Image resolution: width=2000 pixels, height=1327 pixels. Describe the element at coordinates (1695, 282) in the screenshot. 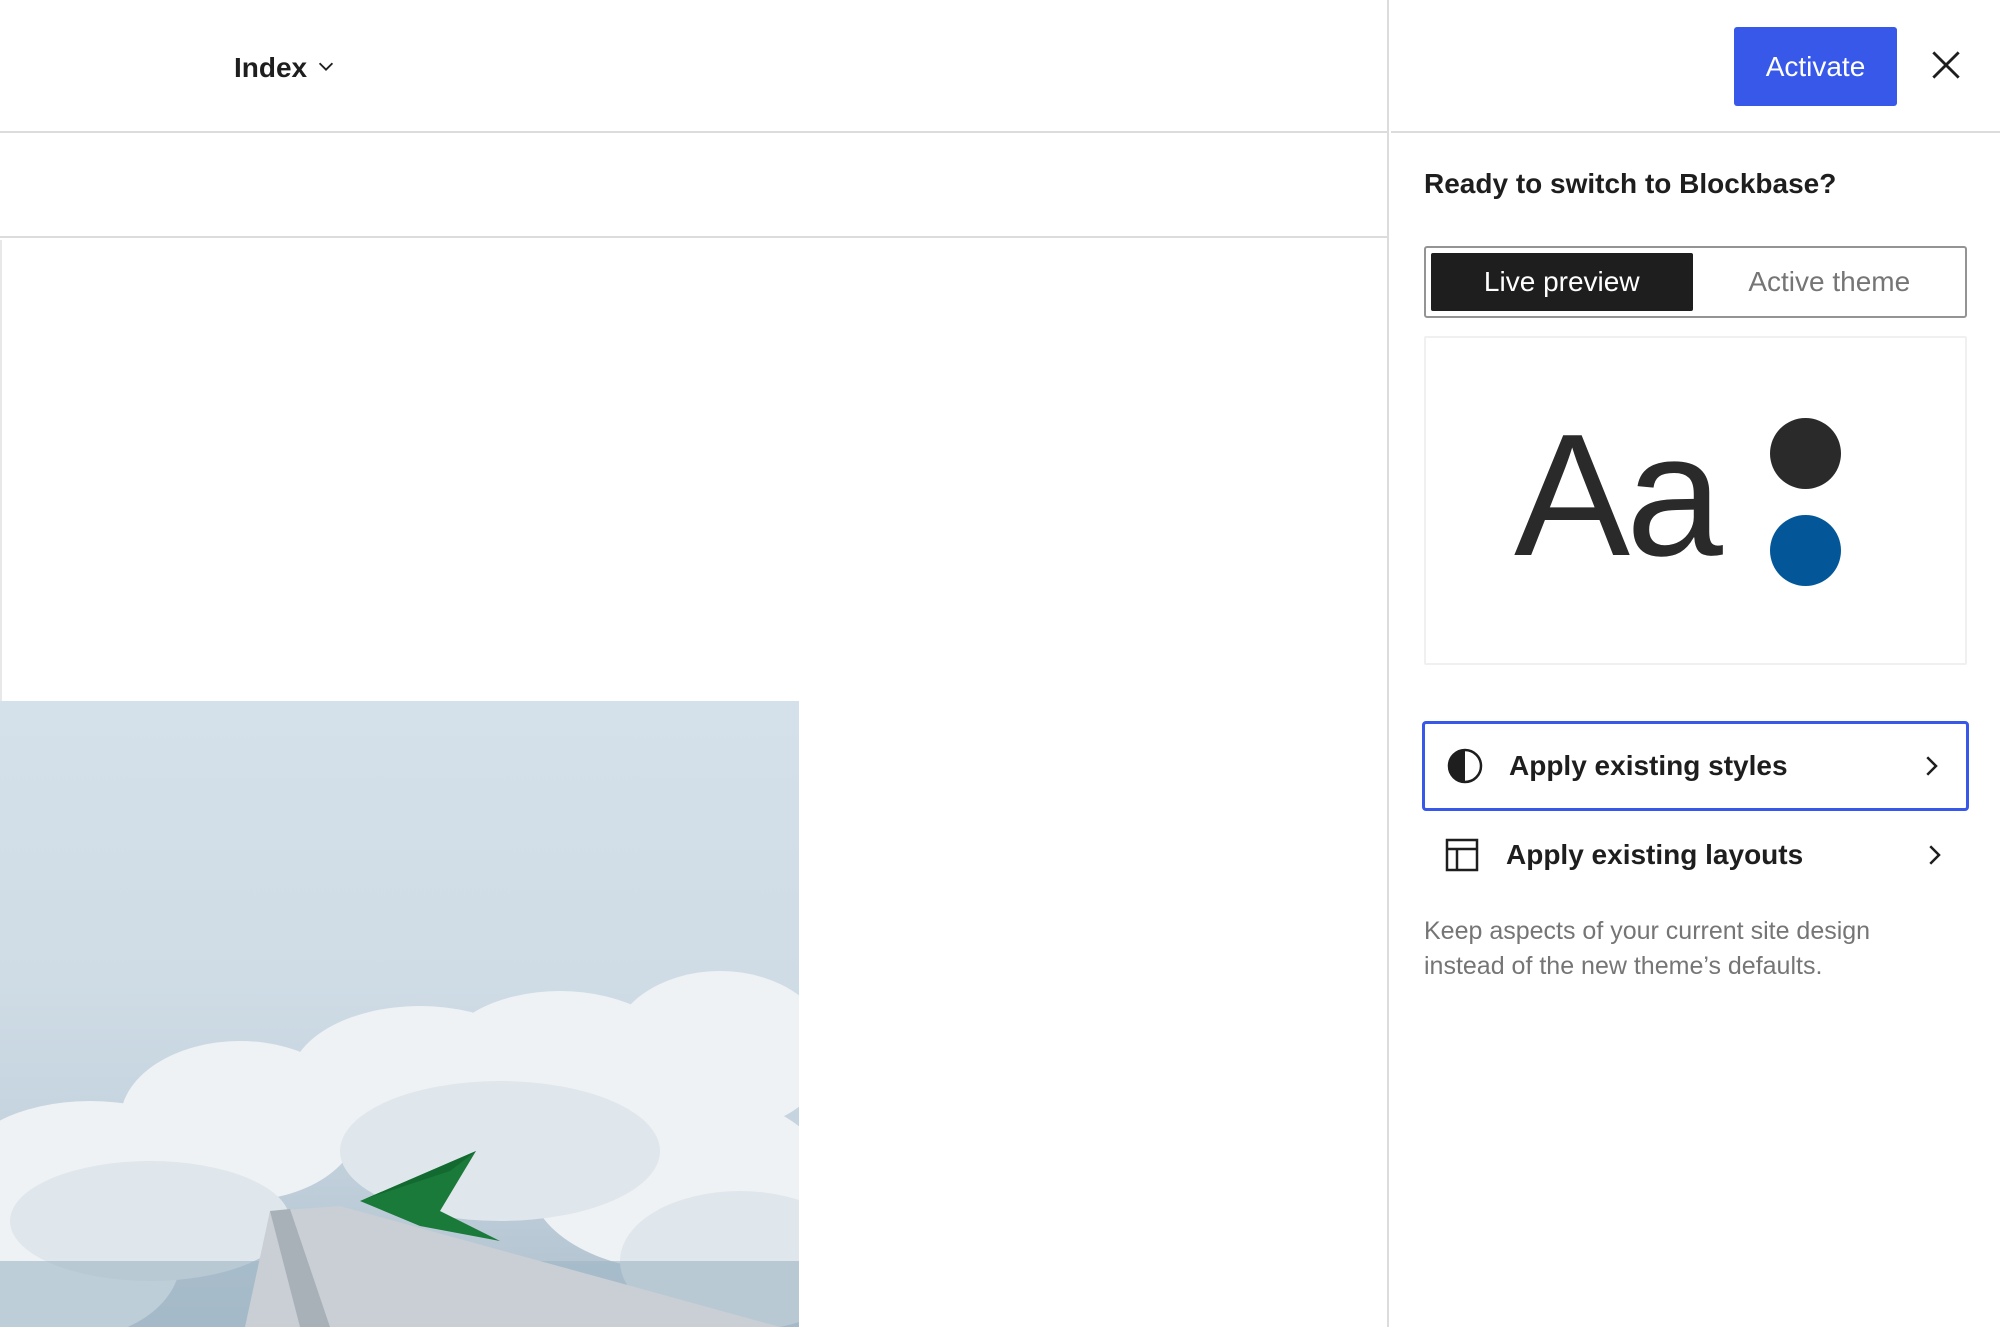

I see `preview-toggle-group: Live preview Active theme` at that location.